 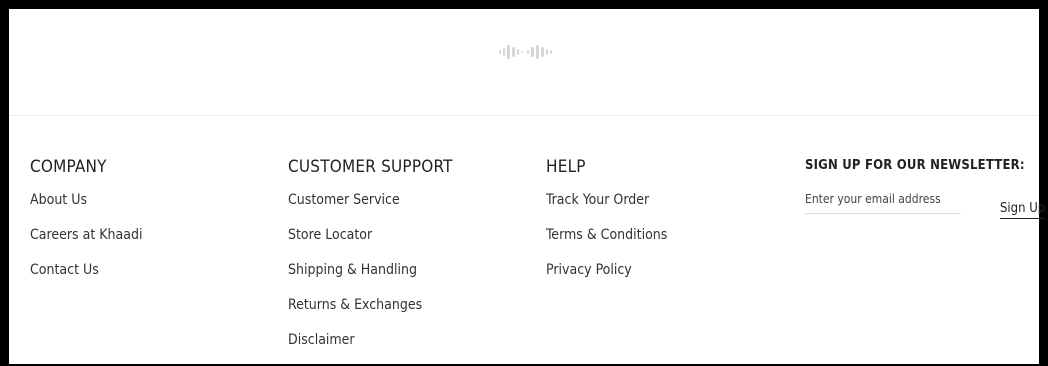 I want to click on careers-link: Careers at Khaadi, so click(x=86, y=235).